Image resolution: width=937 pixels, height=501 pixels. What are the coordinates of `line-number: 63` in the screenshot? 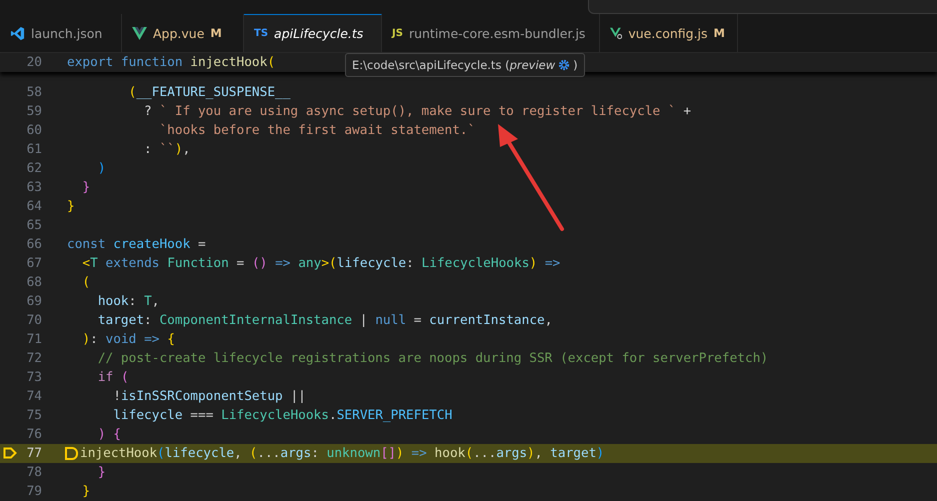 It's located at (34, 187).